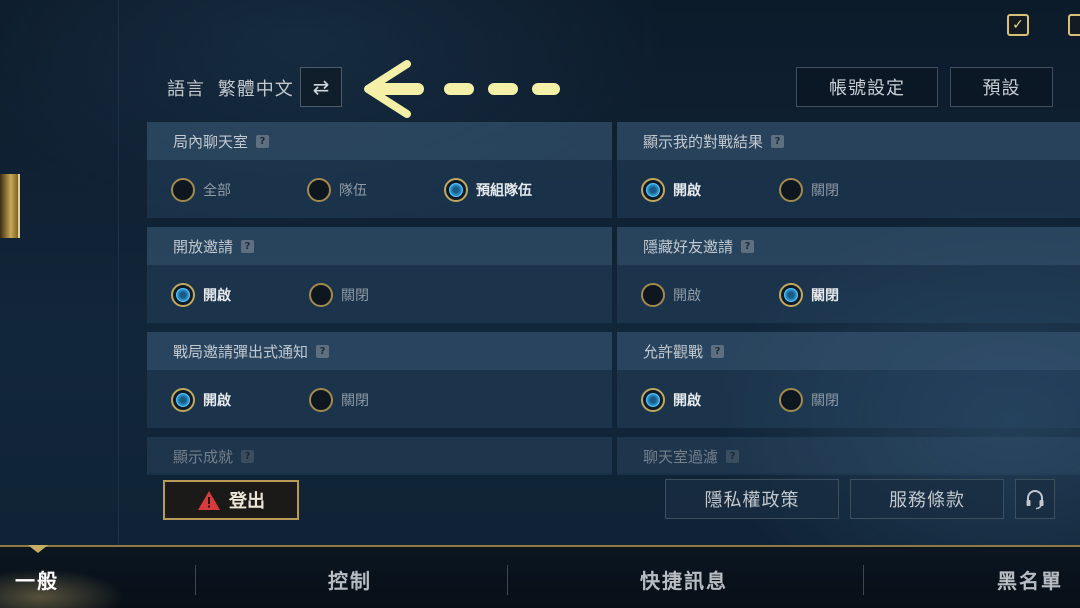  I want to click on terms-of-service-button: 服務條款, so click(927, 499).